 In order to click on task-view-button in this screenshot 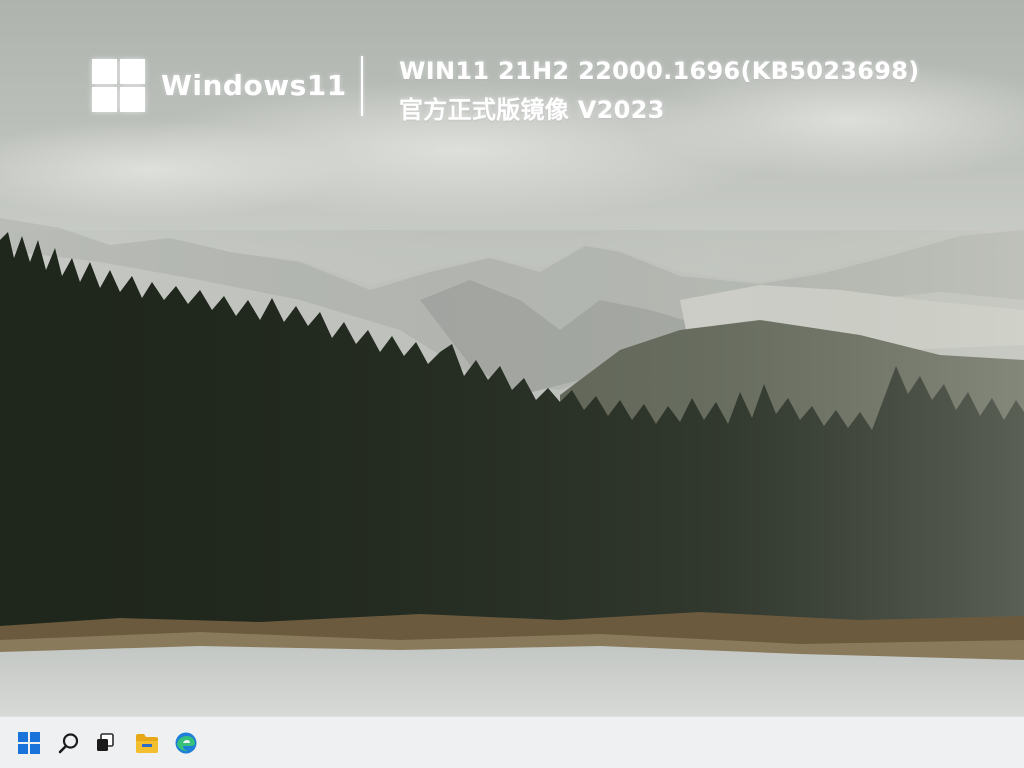, I will do `click(106, 743)`.